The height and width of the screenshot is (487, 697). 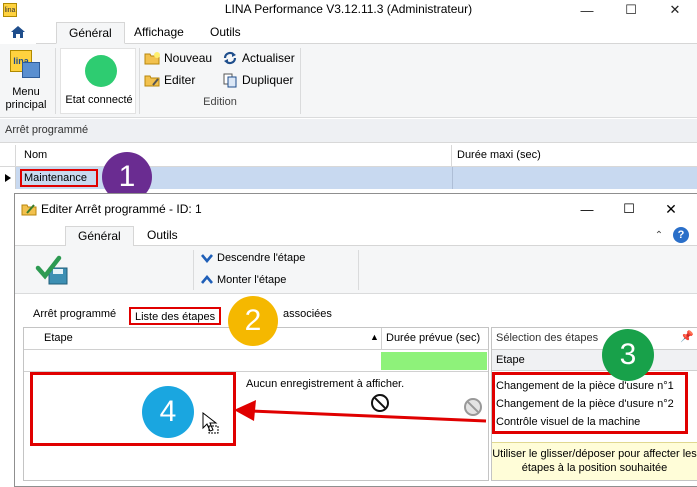 I want to click on tab-affichage: Affichage, so click(x=159, y=33).